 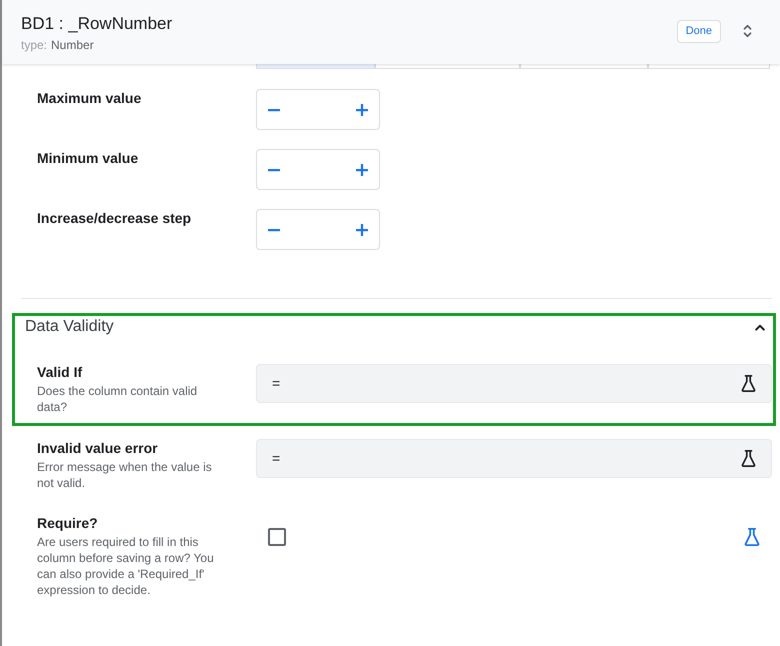 What do you see at coordinates (698, 31) in the screenshot?
I see `done-button: Done` at bounding box center [698, 31].